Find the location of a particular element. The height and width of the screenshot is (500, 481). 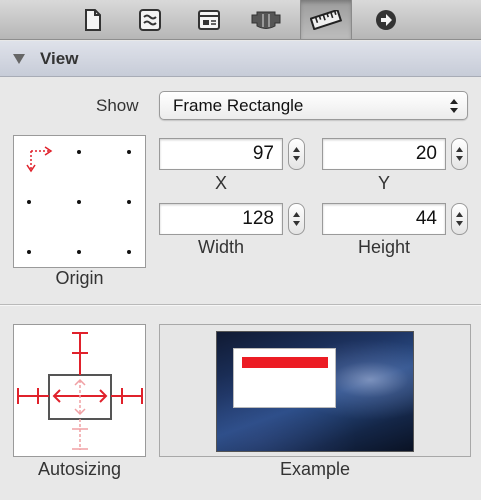

show-label: Show is located at coordinates (117, 105).